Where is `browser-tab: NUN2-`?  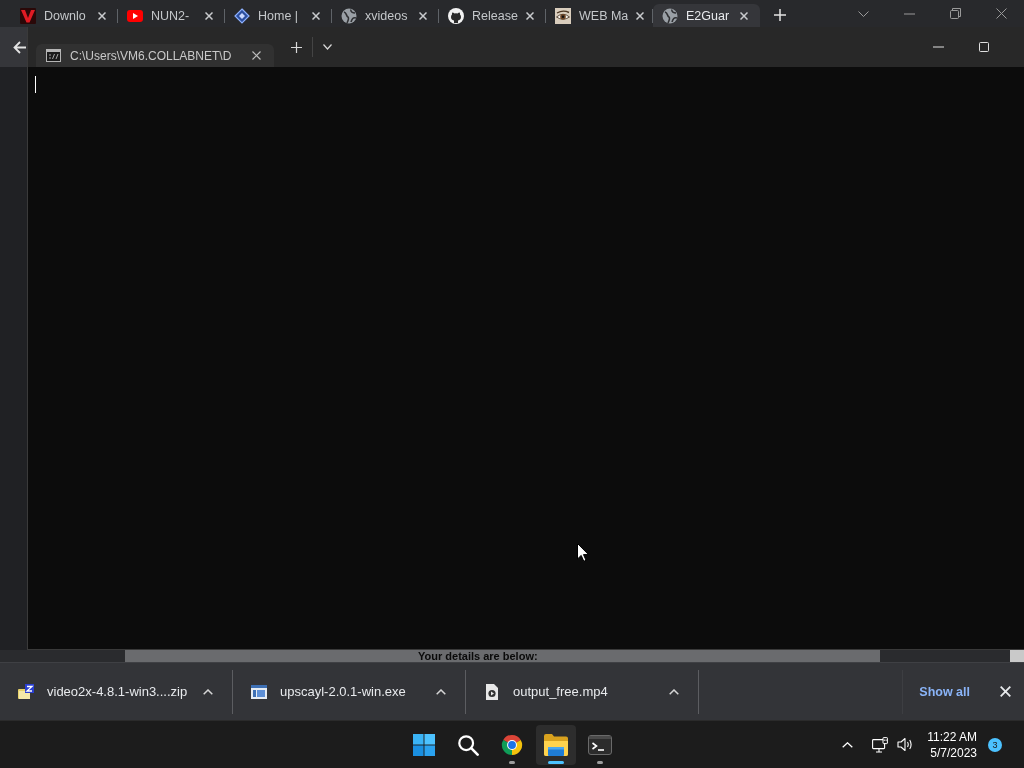
browser-tab: NUN2- is located at coordinates (171, 15).